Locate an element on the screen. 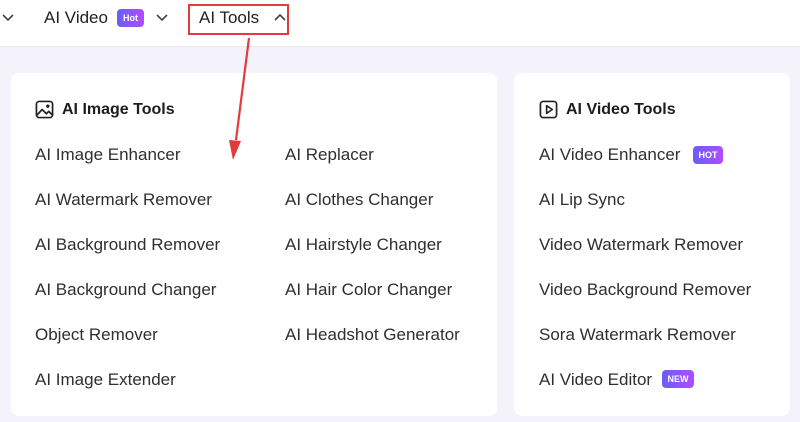  link-ai-video-editor: AI Video Editor is located at coordinates (595, 380).